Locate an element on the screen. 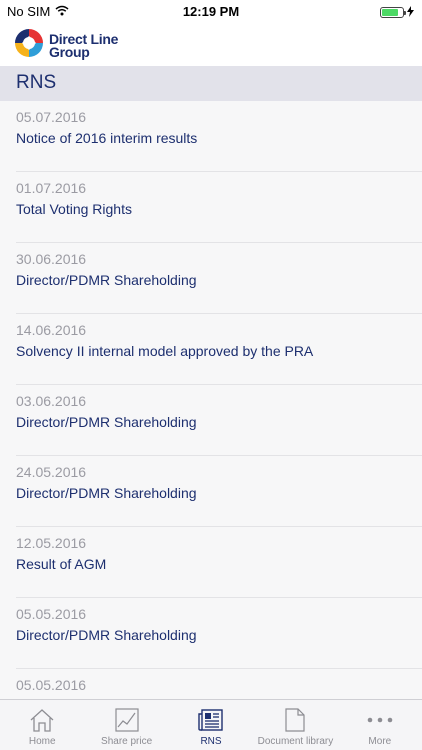 This screenshot has height=750, width=422. share-price-chart-icon is located at coordinates (126, 720).